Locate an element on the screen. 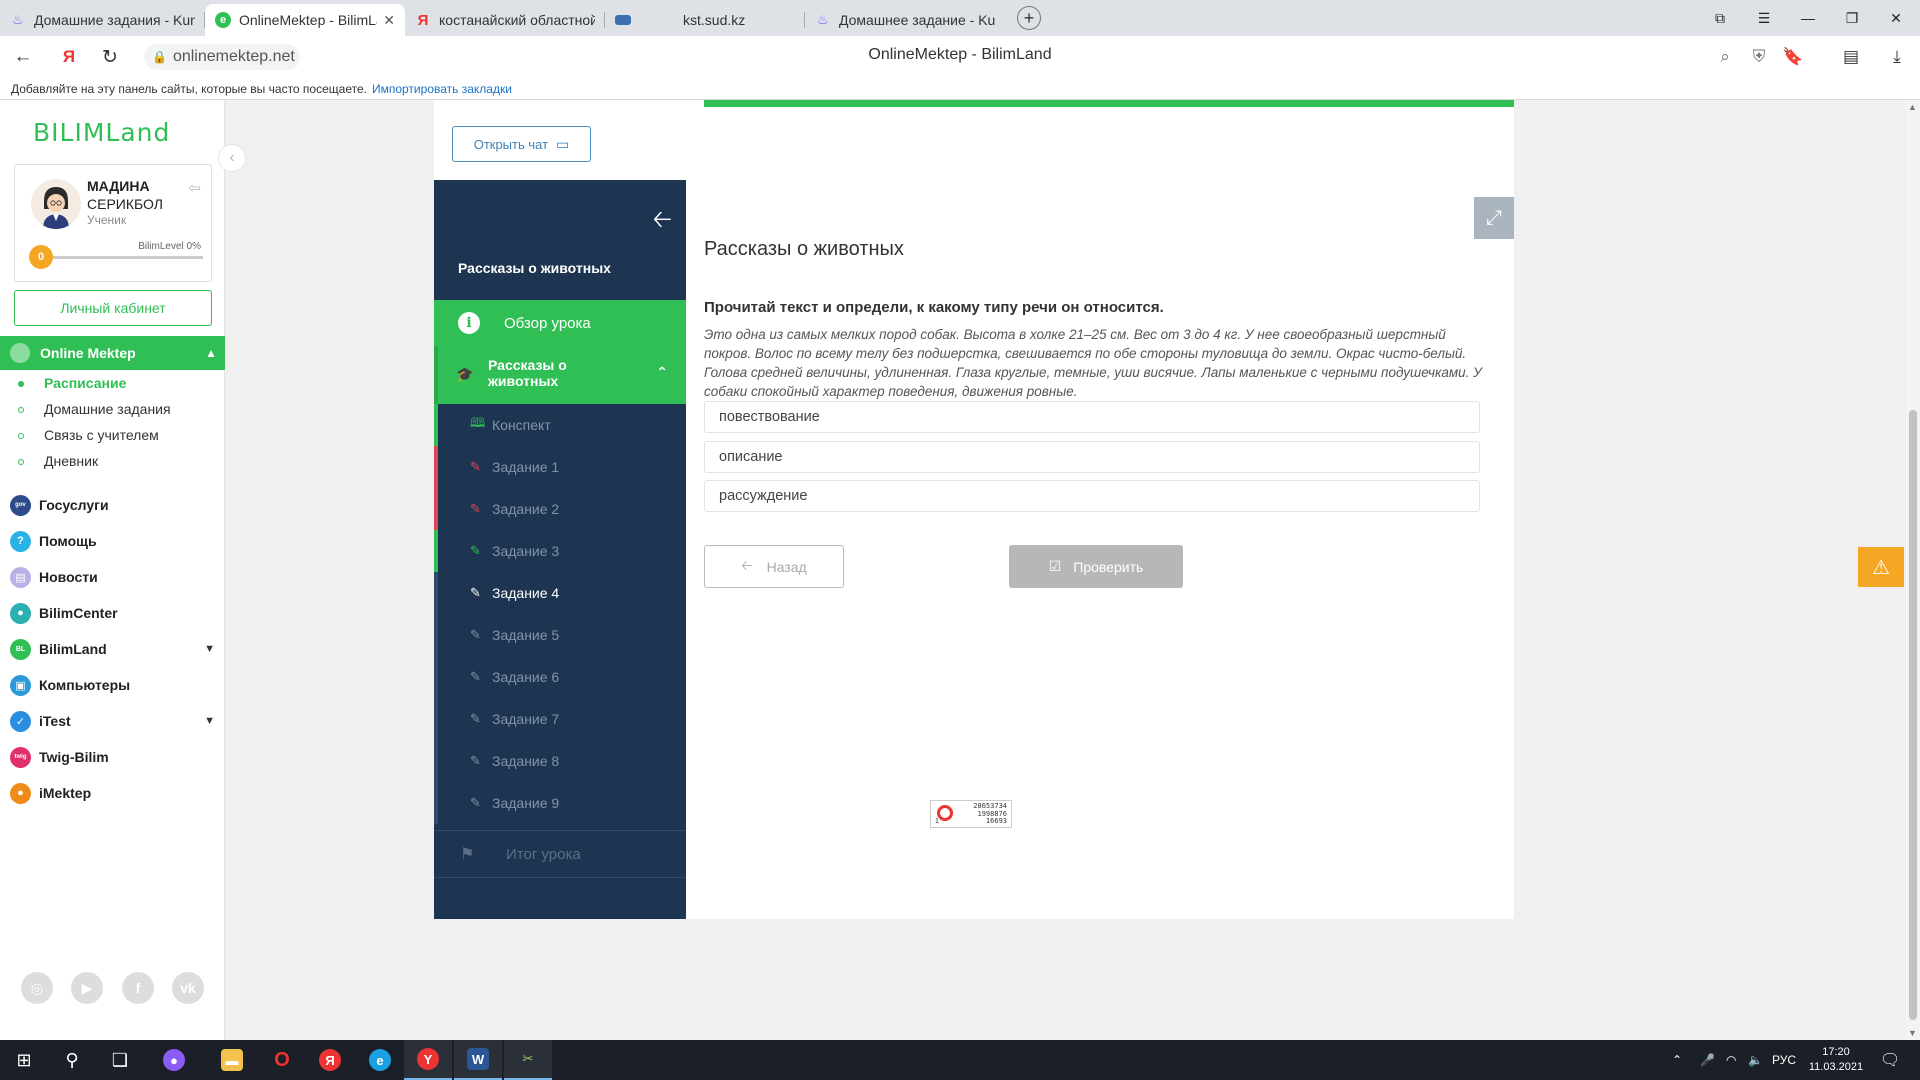  lesson-item-task-8: ✎ Задание 8 is located at coordinates (560, 761).